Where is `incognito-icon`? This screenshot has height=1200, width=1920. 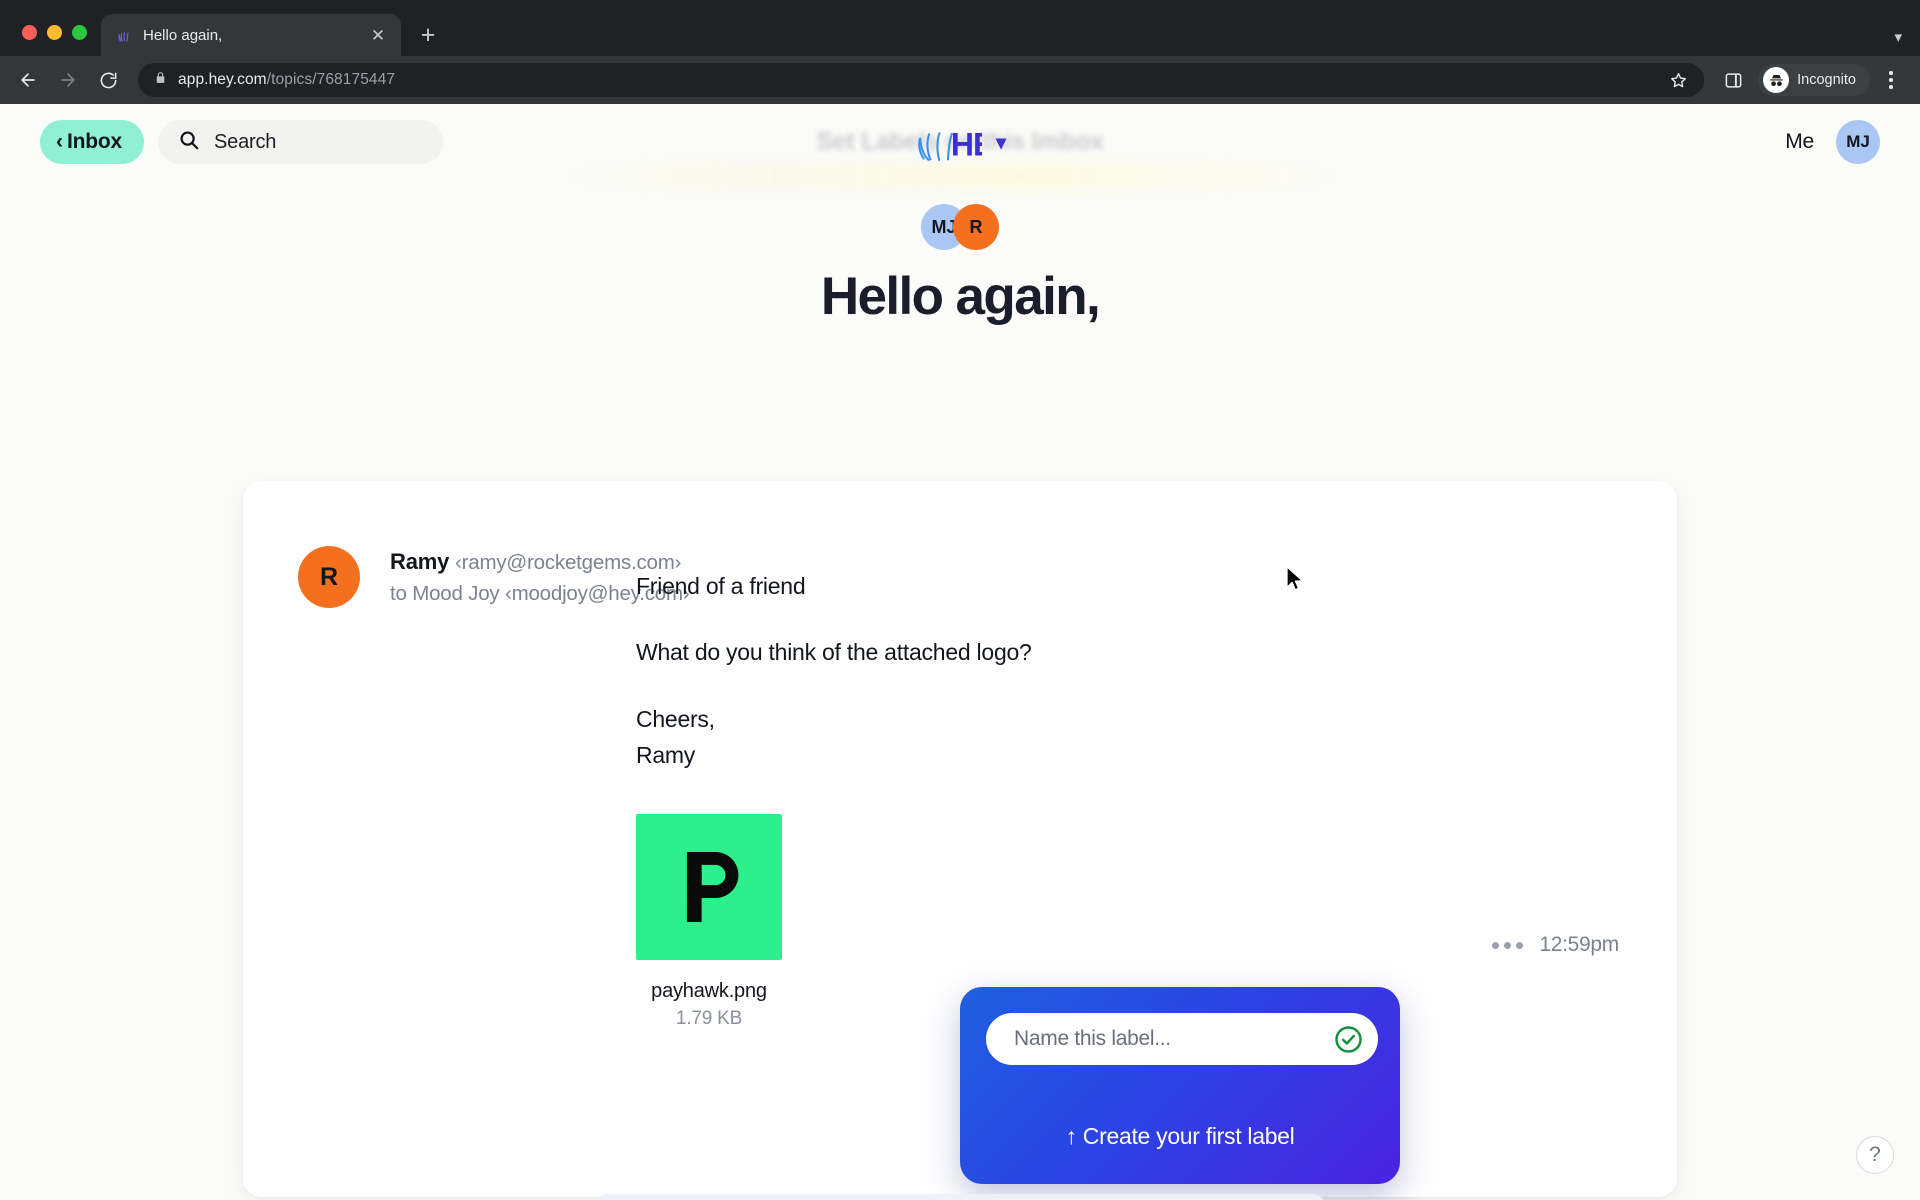
incognito-icon is located at coordinates (1776, 80).